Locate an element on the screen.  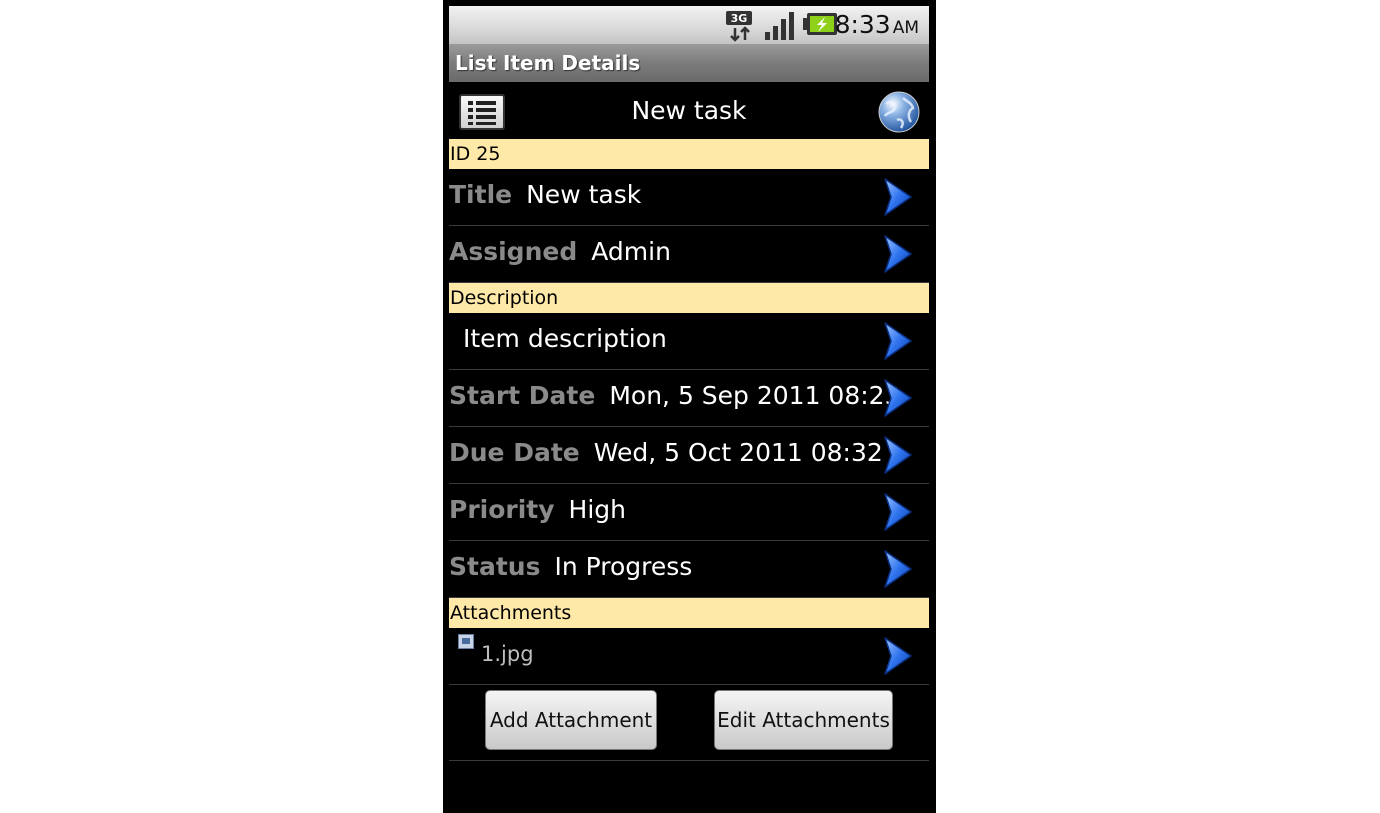
app-title: List Item Details is located at coordinates (548, 63).